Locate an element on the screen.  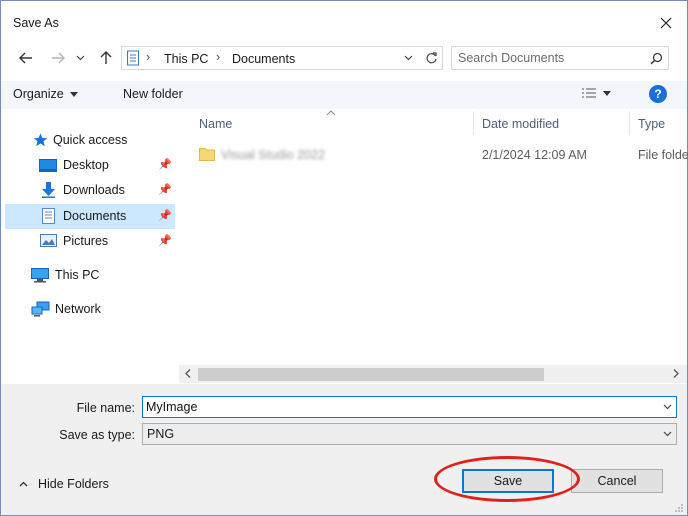
cancel-button: Cancel is located at coordinates (617, 481).